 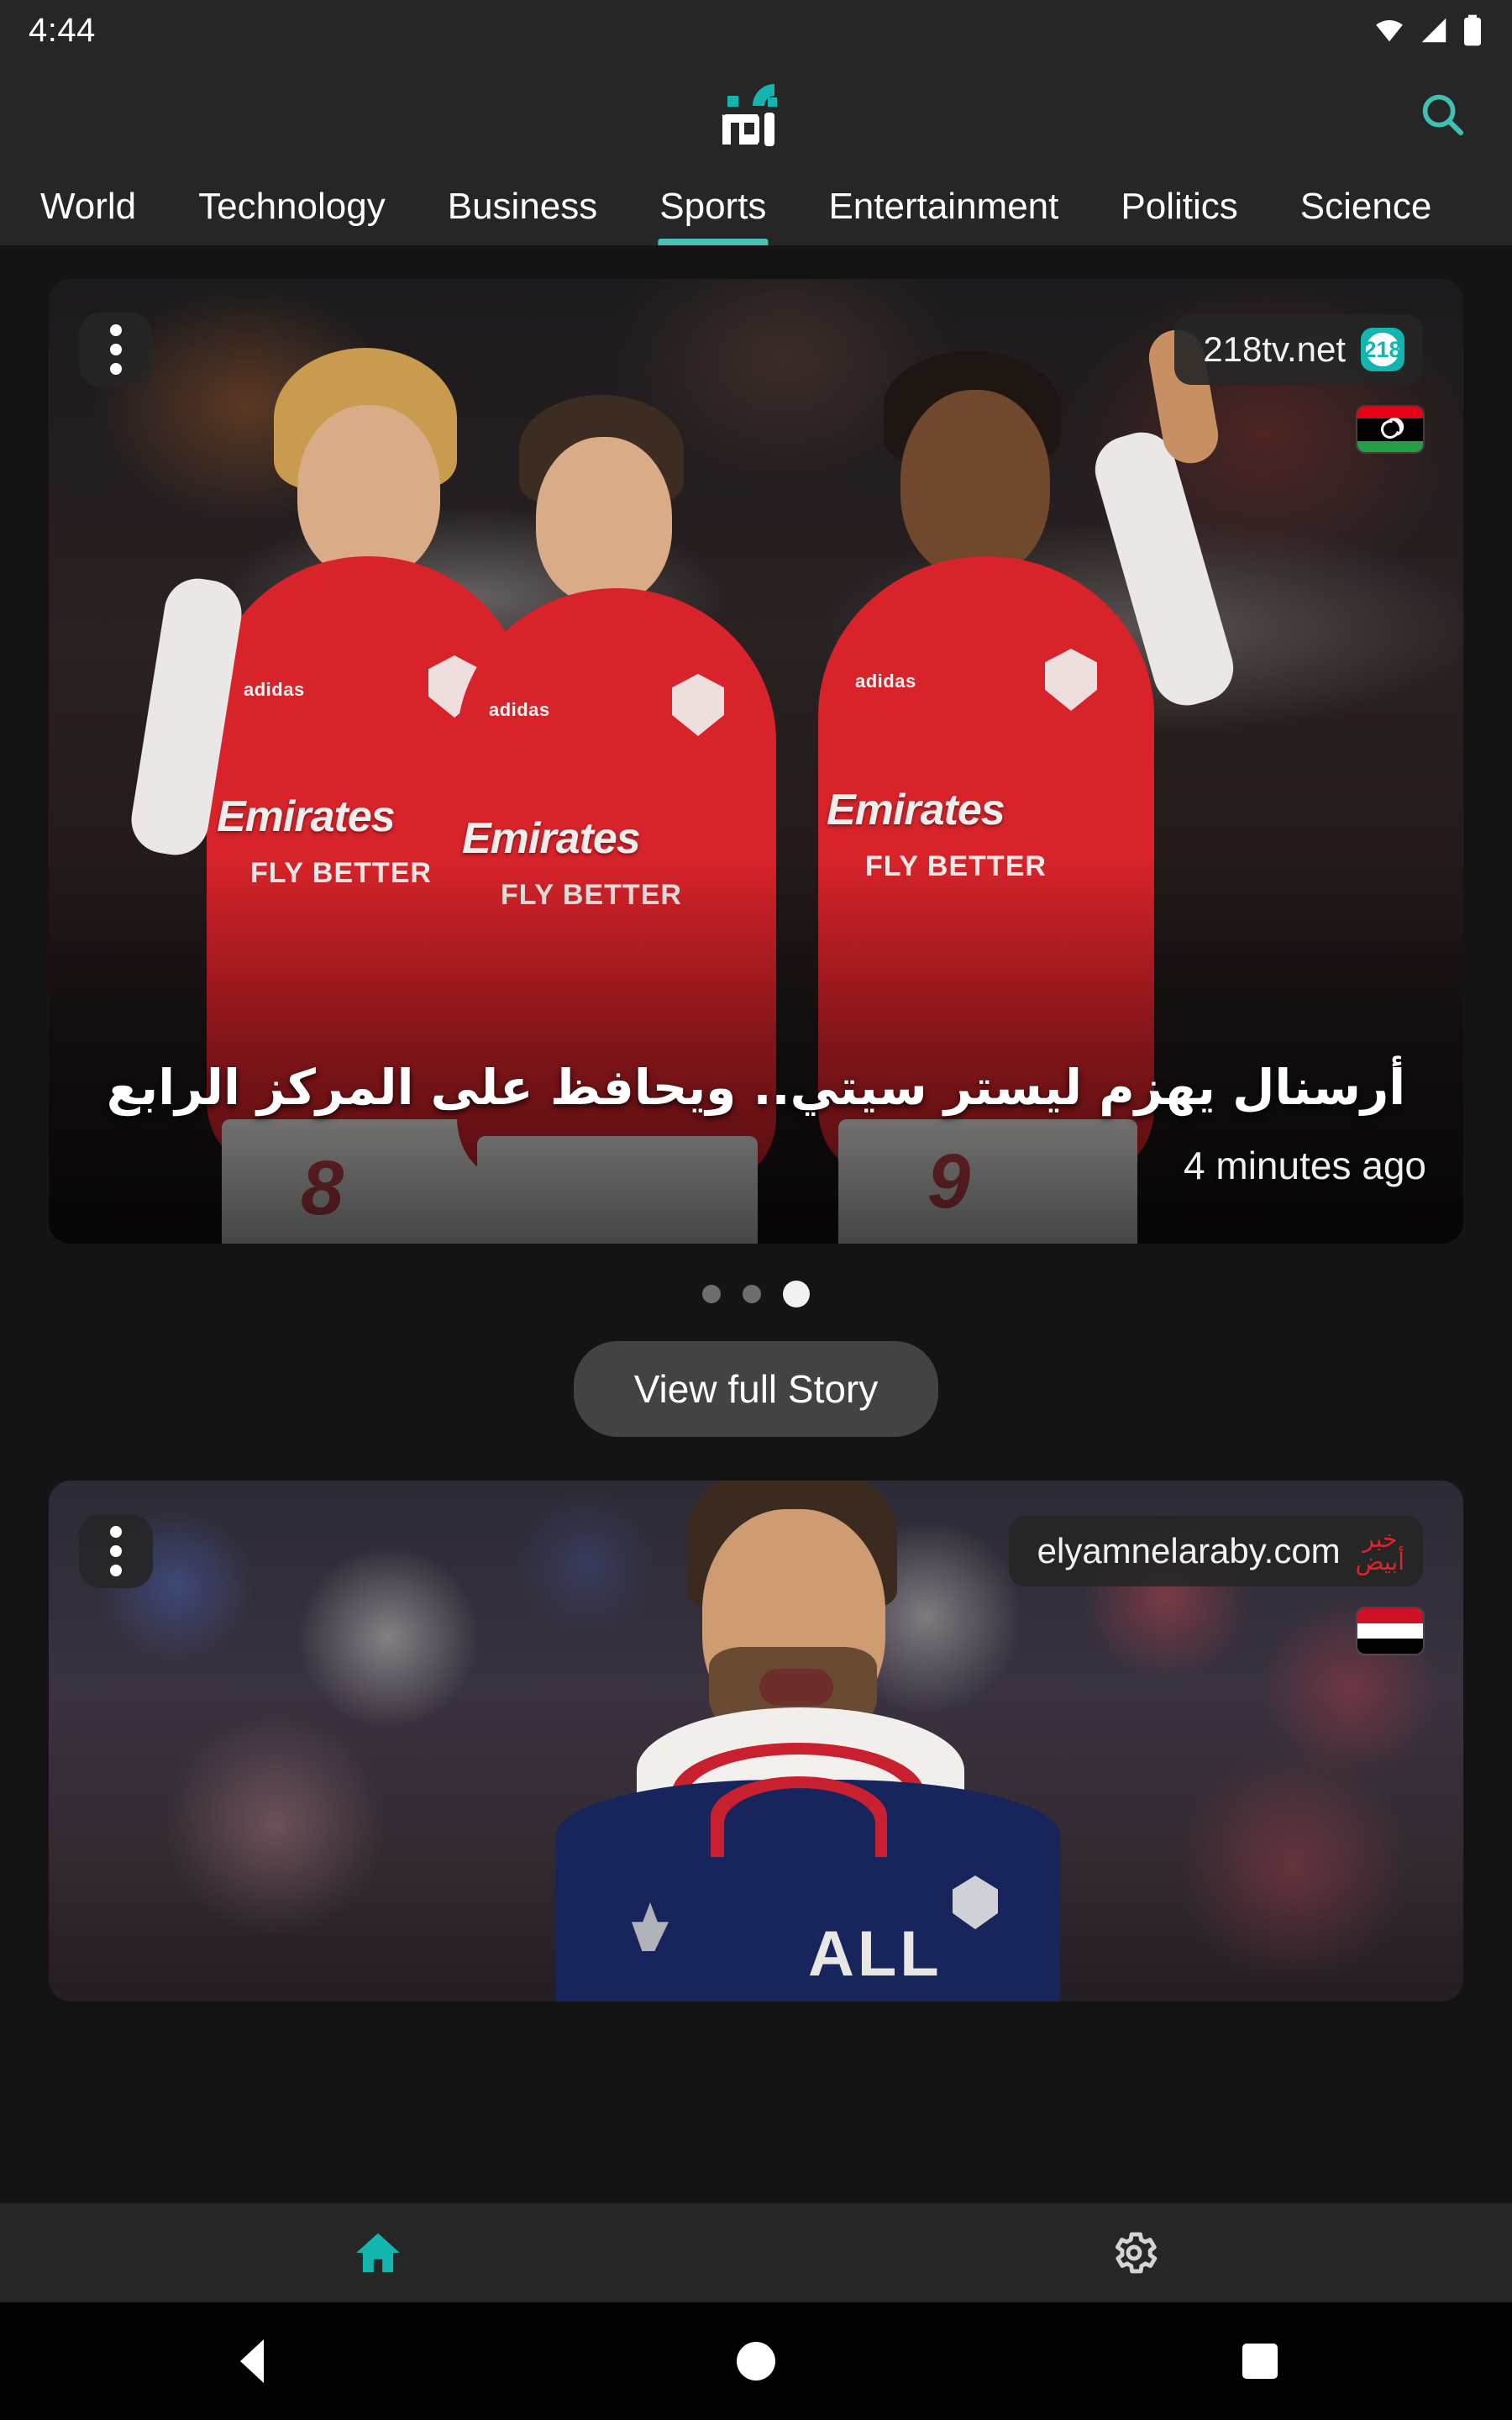 What do you see at coordinates (1274, 349) in the screenshot?
I see `card-source-name: 218tv.net` at bounding box center [1274, 349].